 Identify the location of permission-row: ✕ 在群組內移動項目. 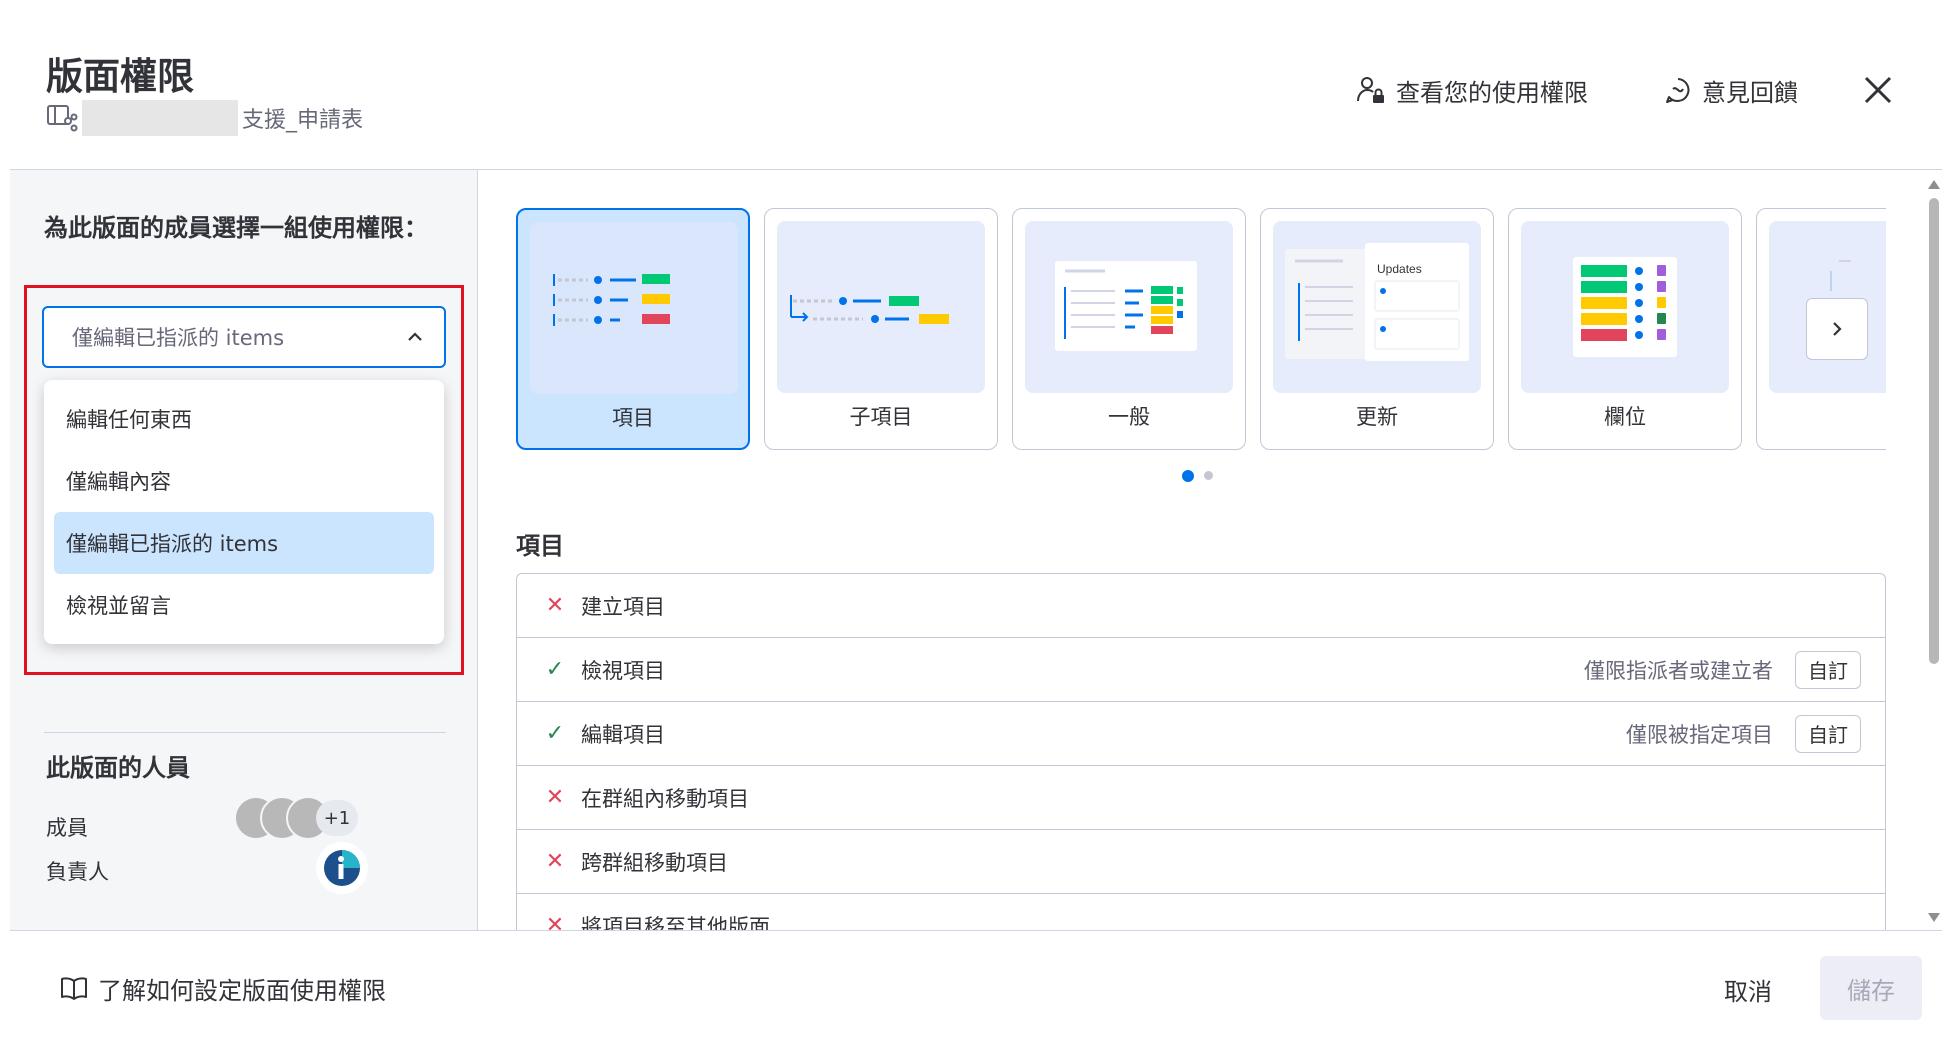
(1201, 798).